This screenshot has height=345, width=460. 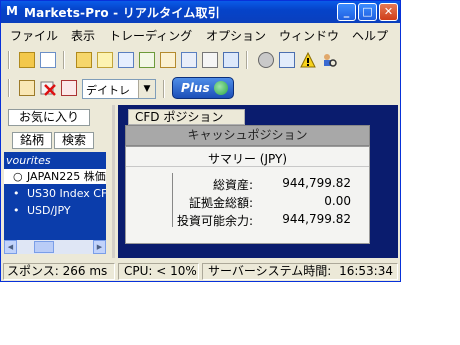 I want to click on toolbar-main, so click(x=200, y=60).